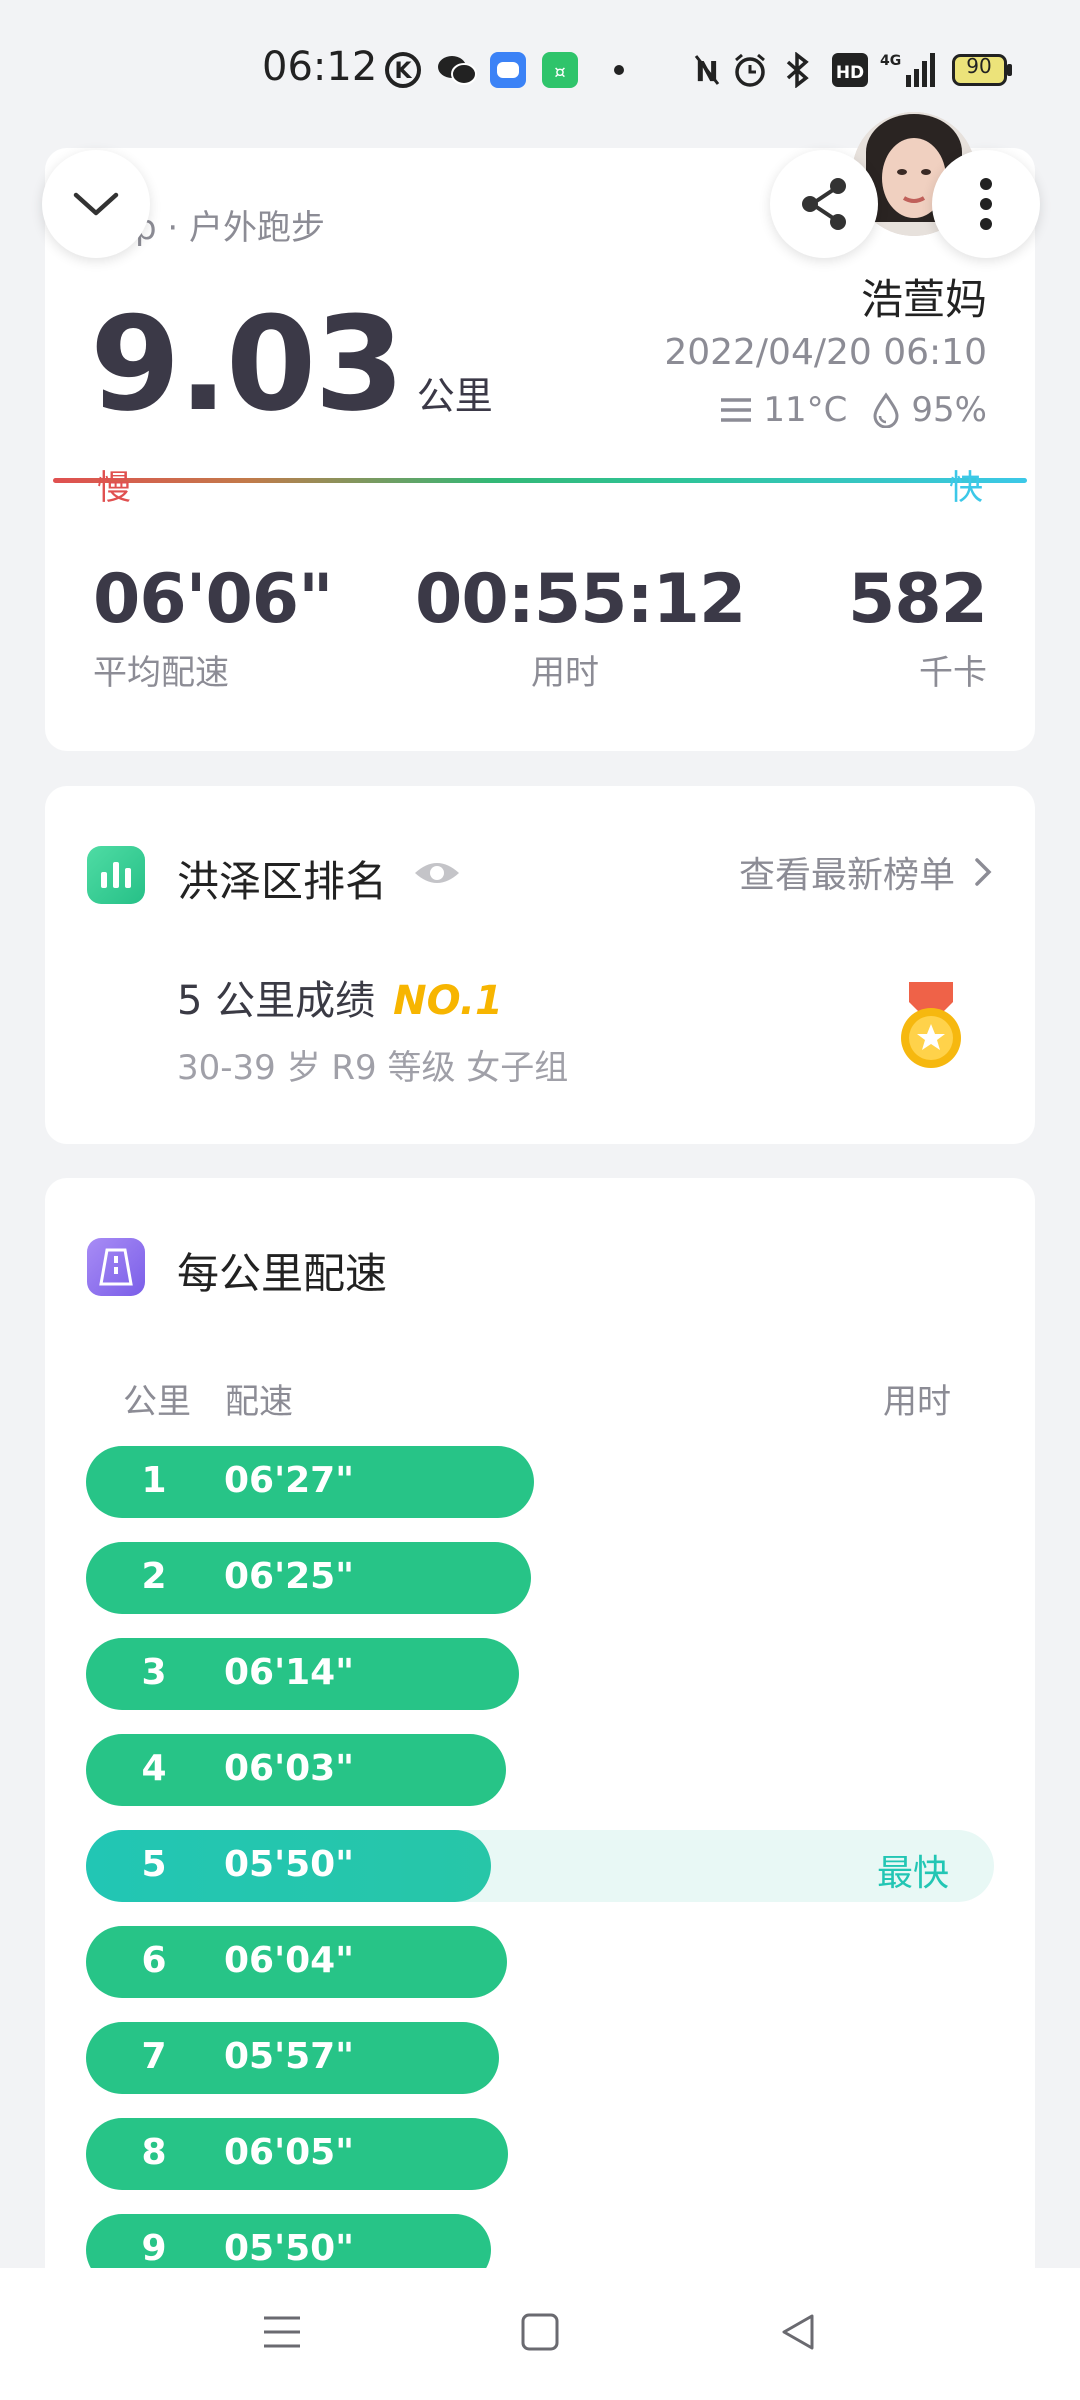 The image size is (1080, 2400). I want to click on distance-value: 9.03, so click(247, 364).